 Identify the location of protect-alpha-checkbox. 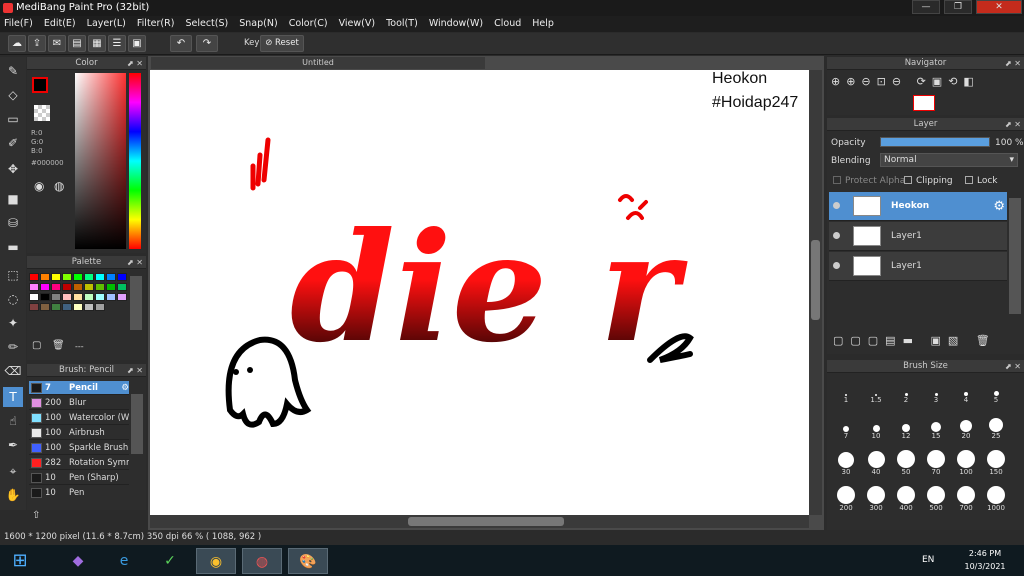
(837, 180).